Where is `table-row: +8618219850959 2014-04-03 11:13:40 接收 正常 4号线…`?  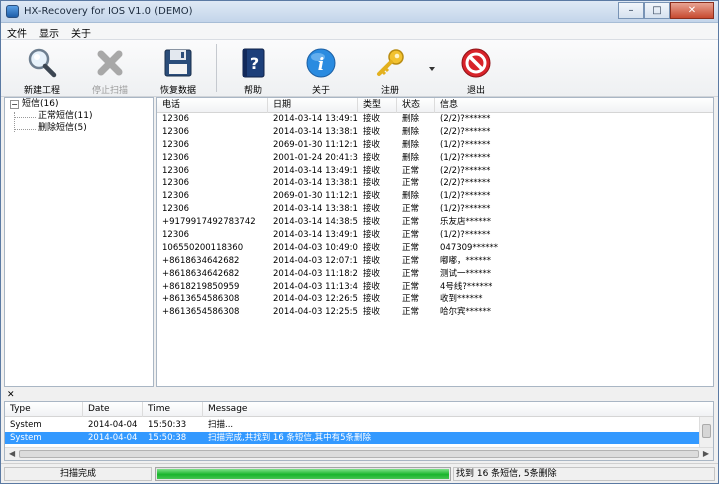
table-row: +8618219850959 2014-04-03 11:13:40 接收 正常 4号线… is located at coordinates (435, 287).